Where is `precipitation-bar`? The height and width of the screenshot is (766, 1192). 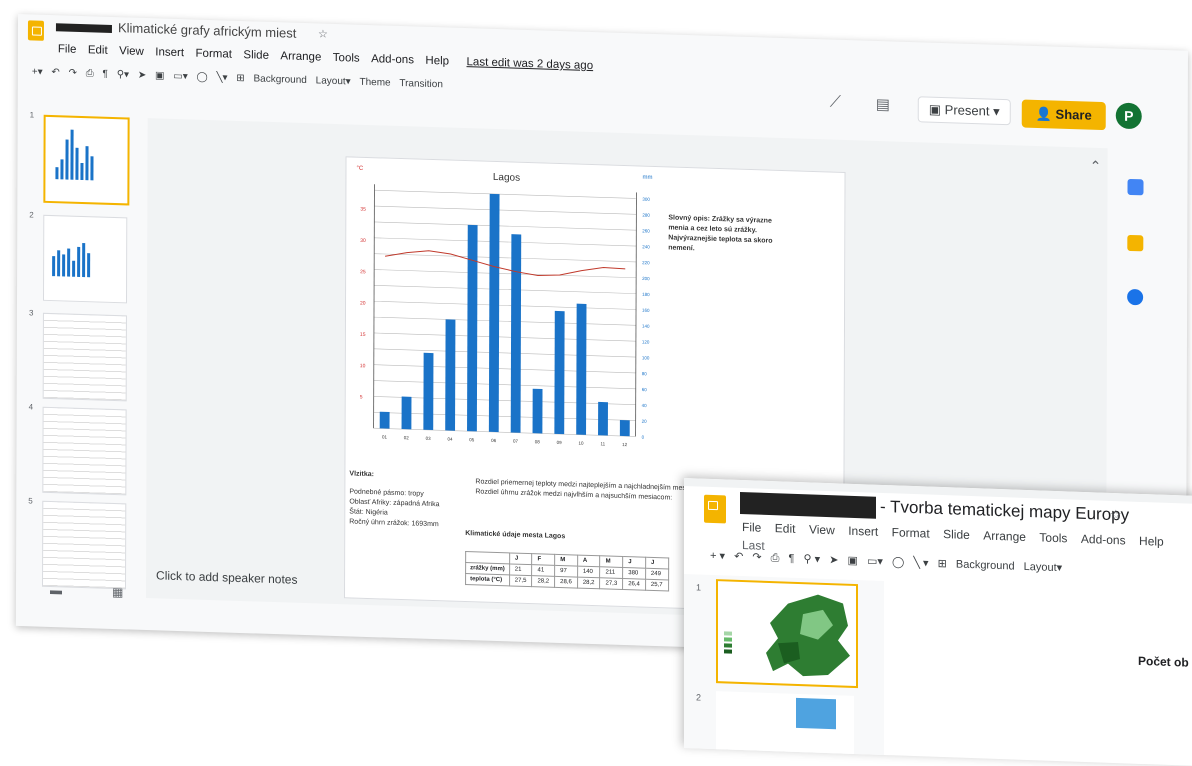
precipitation-bar is located at coordinates (537, 411).